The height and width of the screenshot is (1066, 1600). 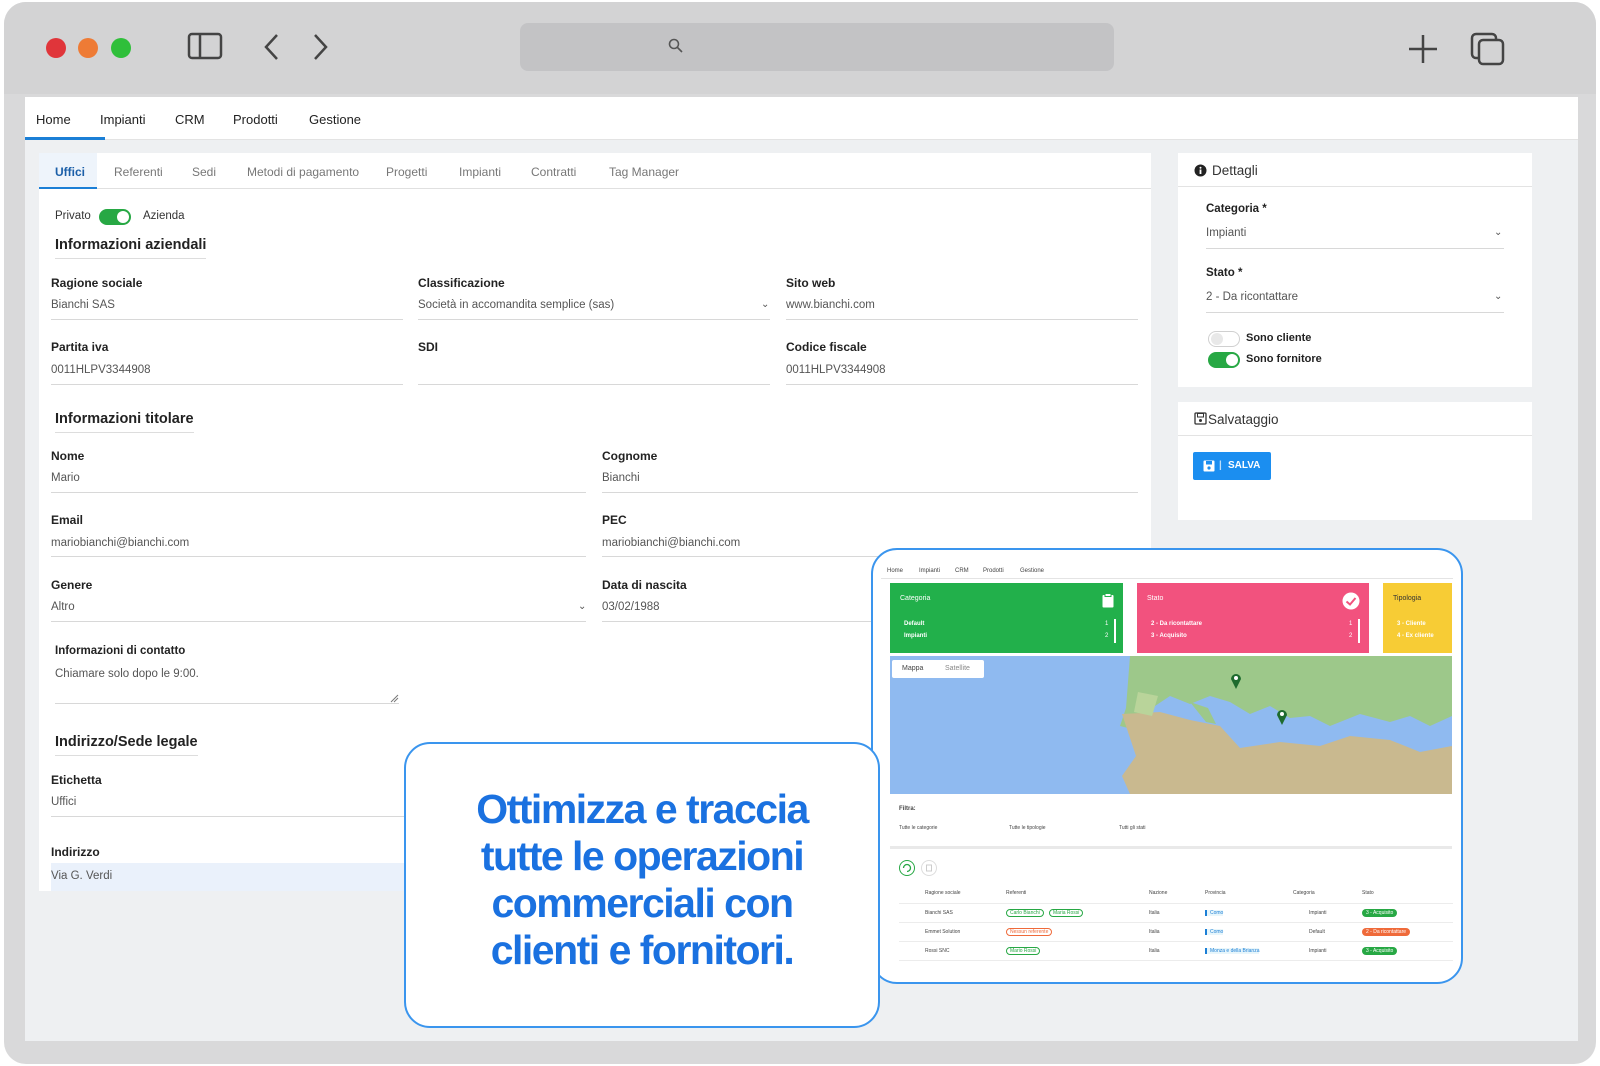 What do you see at coordinates (115, 217) in the screenshot?
I see `privato-azienda-toggle` at bounding box center [115, 217].